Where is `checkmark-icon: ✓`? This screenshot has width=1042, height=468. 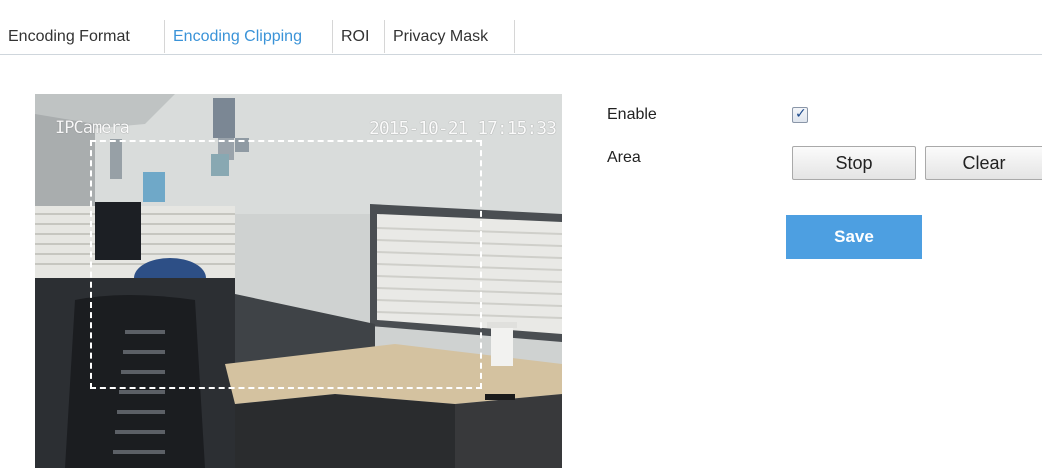 checkmark-icon: ✓ is located at coordinates (801, 113).